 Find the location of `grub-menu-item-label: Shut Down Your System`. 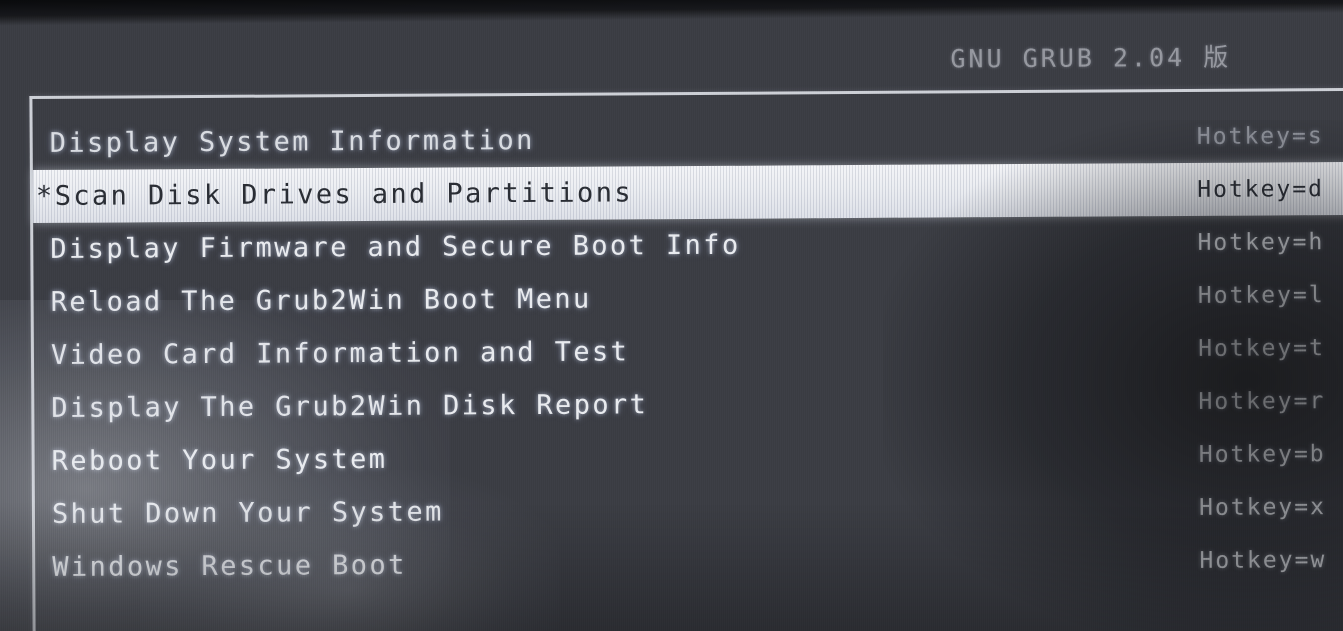

grub-menu-item-label: Shut Down Your System is located at coordinates (247, 513).